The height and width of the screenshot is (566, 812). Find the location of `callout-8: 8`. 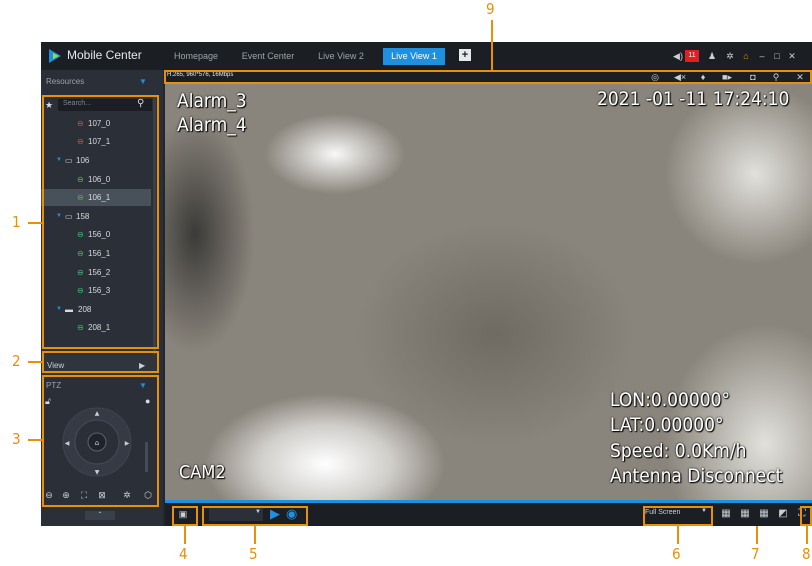

callout-8: 8 is located at coordinates (806, 554).